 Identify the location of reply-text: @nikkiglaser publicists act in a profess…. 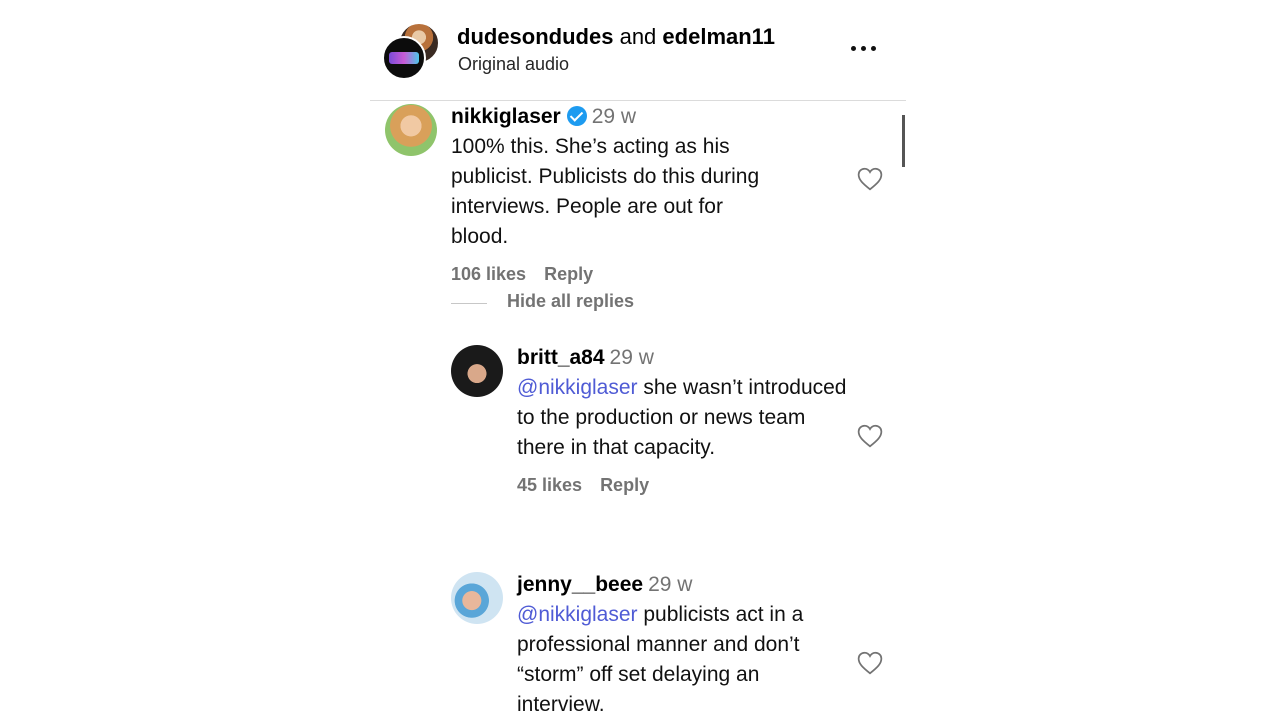
(682, 660).